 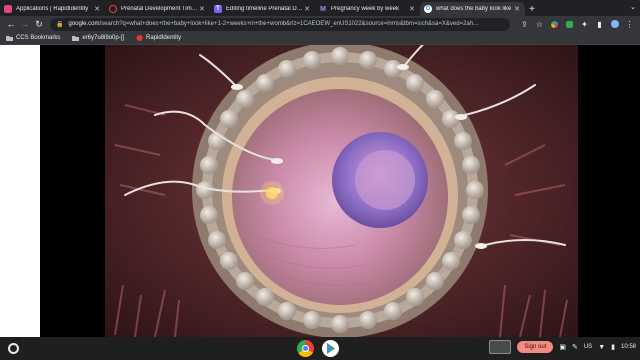 I want to click on tab-title: Pregnancy week by week, so click(x=365, y=9).